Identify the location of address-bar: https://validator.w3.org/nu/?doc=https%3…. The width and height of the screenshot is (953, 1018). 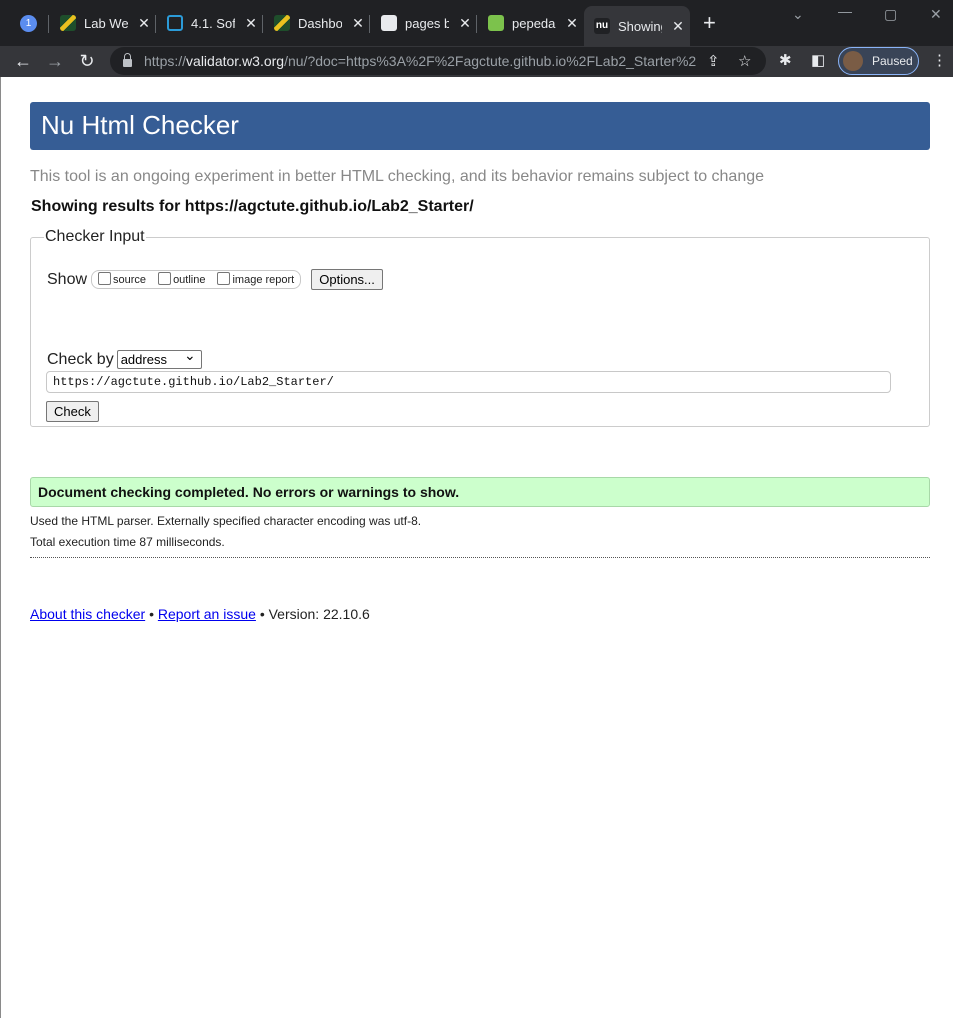
(438, 61).